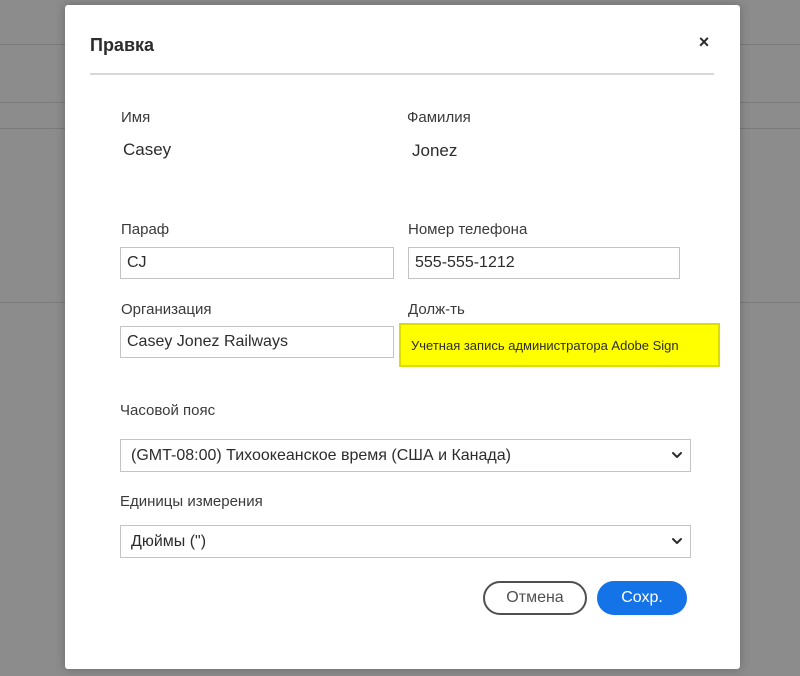  Describe the element at coordinates (166, 309) in the screenshot. I see `company-label: Организация` at that location.